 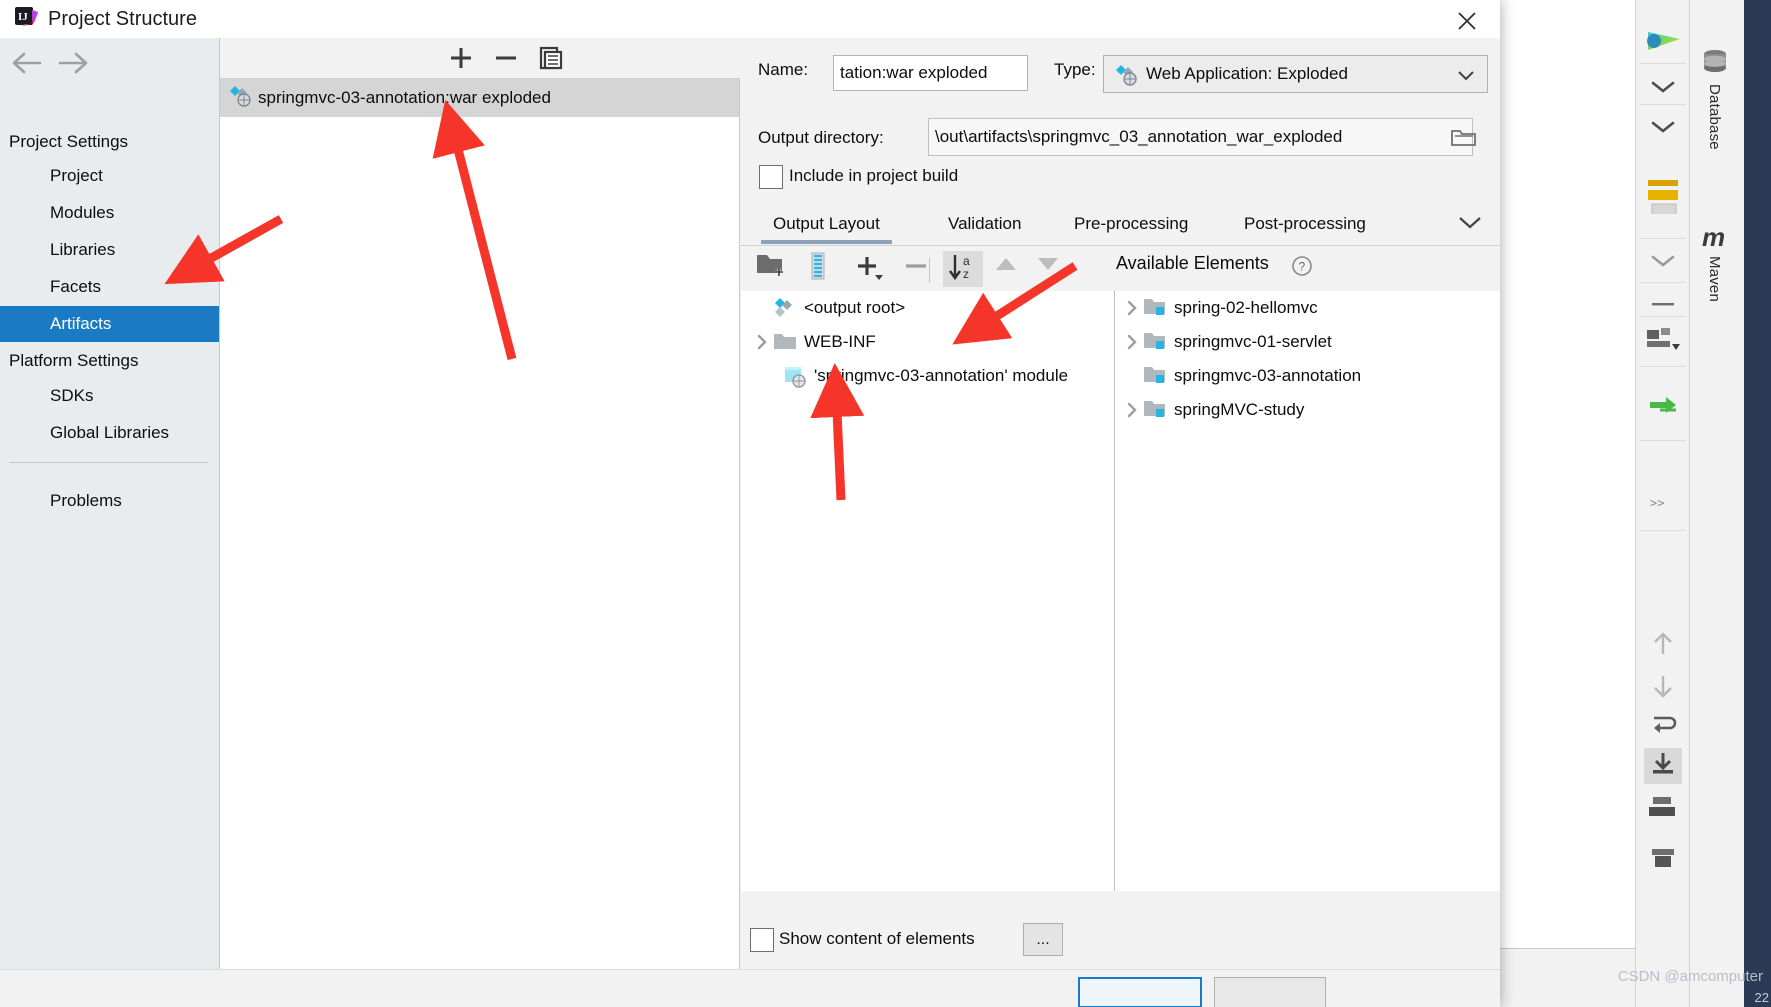 What do you see at coordinates (1663, 343) in the screenshot?
I see `layout-icon` at bounding box center [1663, 343].